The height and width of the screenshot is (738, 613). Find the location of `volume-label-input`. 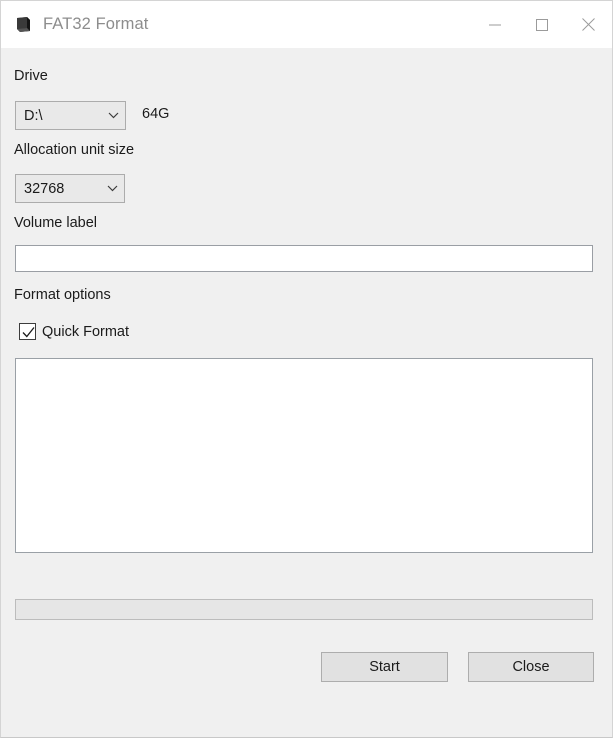

volume-label-input is located at coordinates (304, 258).